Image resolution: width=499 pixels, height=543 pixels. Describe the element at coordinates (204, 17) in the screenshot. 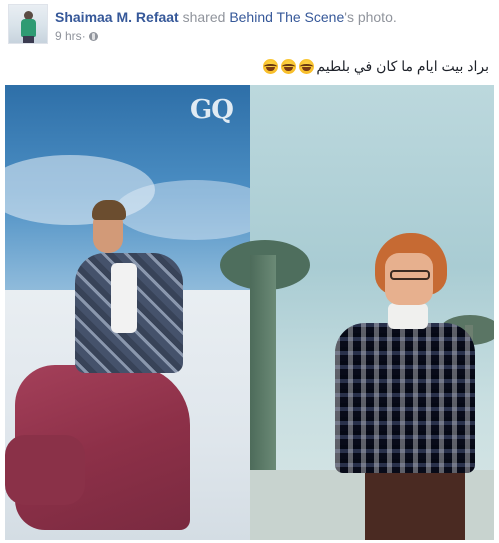

I see `shared-text: shared` at that location.